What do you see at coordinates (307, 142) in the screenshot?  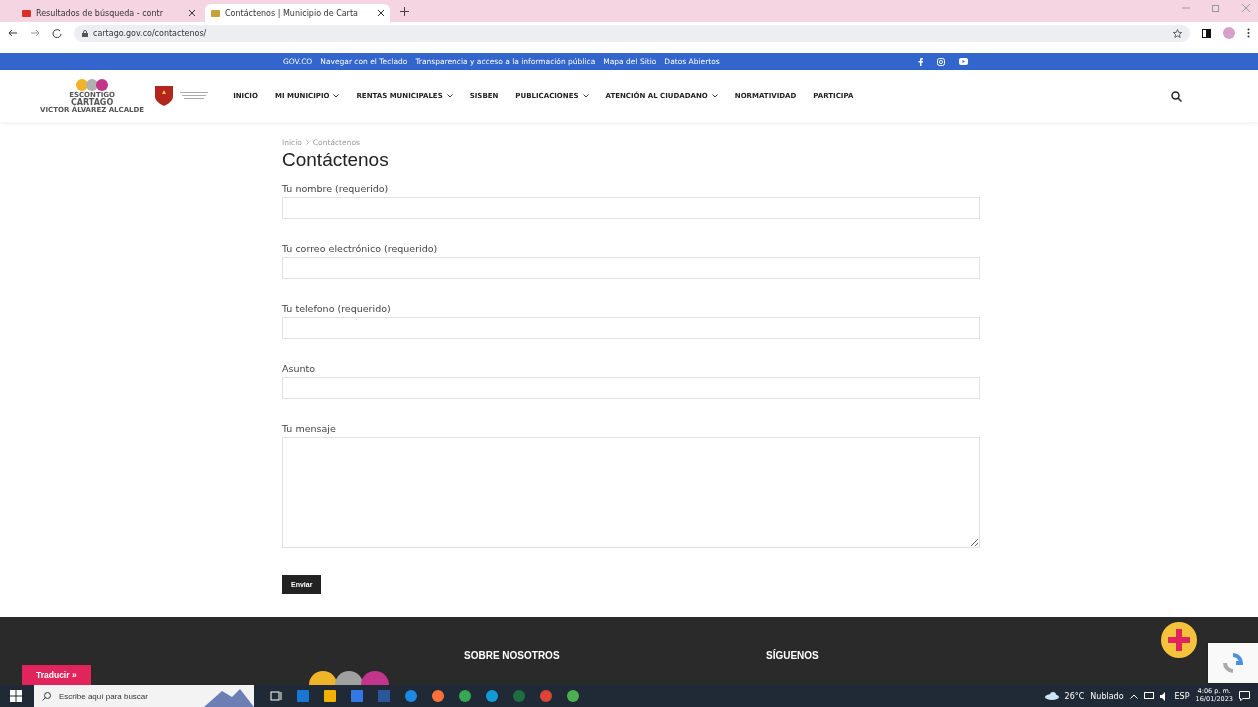 I see `chevron-icon` at bounding box center [307, 142].